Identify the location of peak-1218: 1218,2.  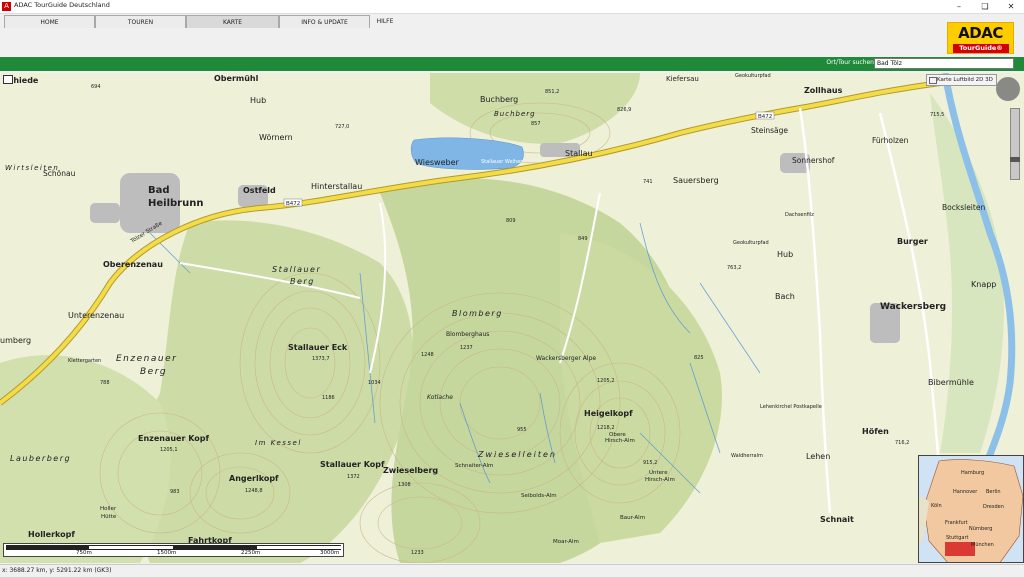
(606, 428).